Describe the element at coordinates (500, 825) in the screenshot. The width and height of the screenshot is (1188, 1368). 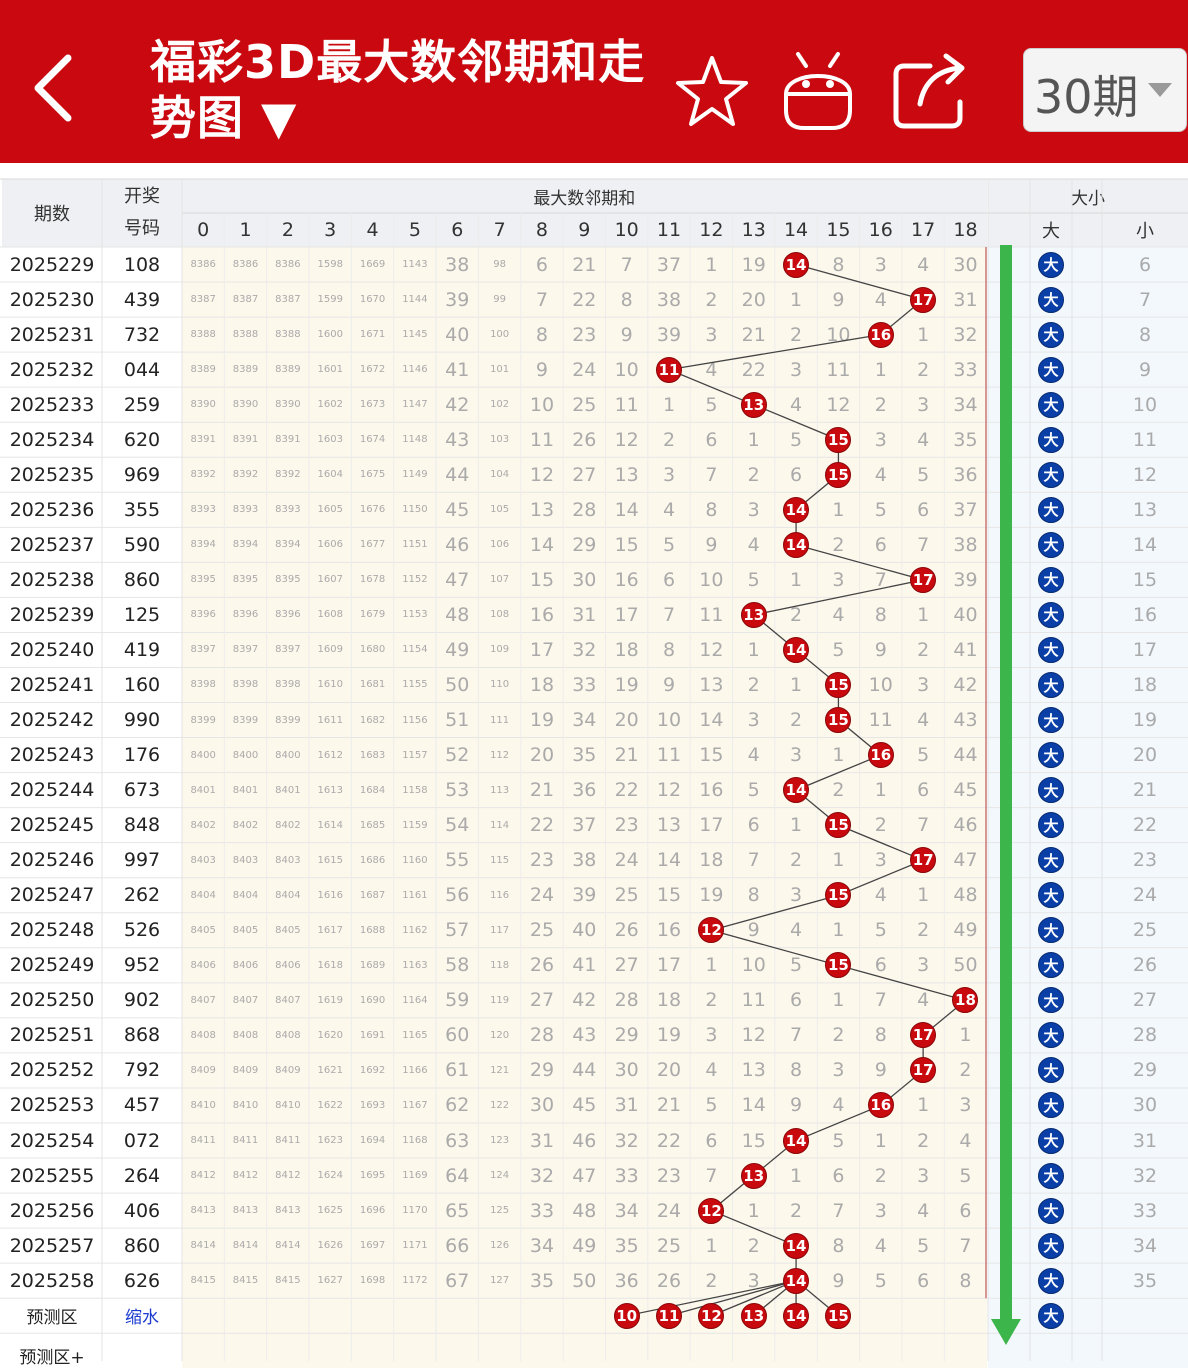
I see `sum-cell: 114` at that location.